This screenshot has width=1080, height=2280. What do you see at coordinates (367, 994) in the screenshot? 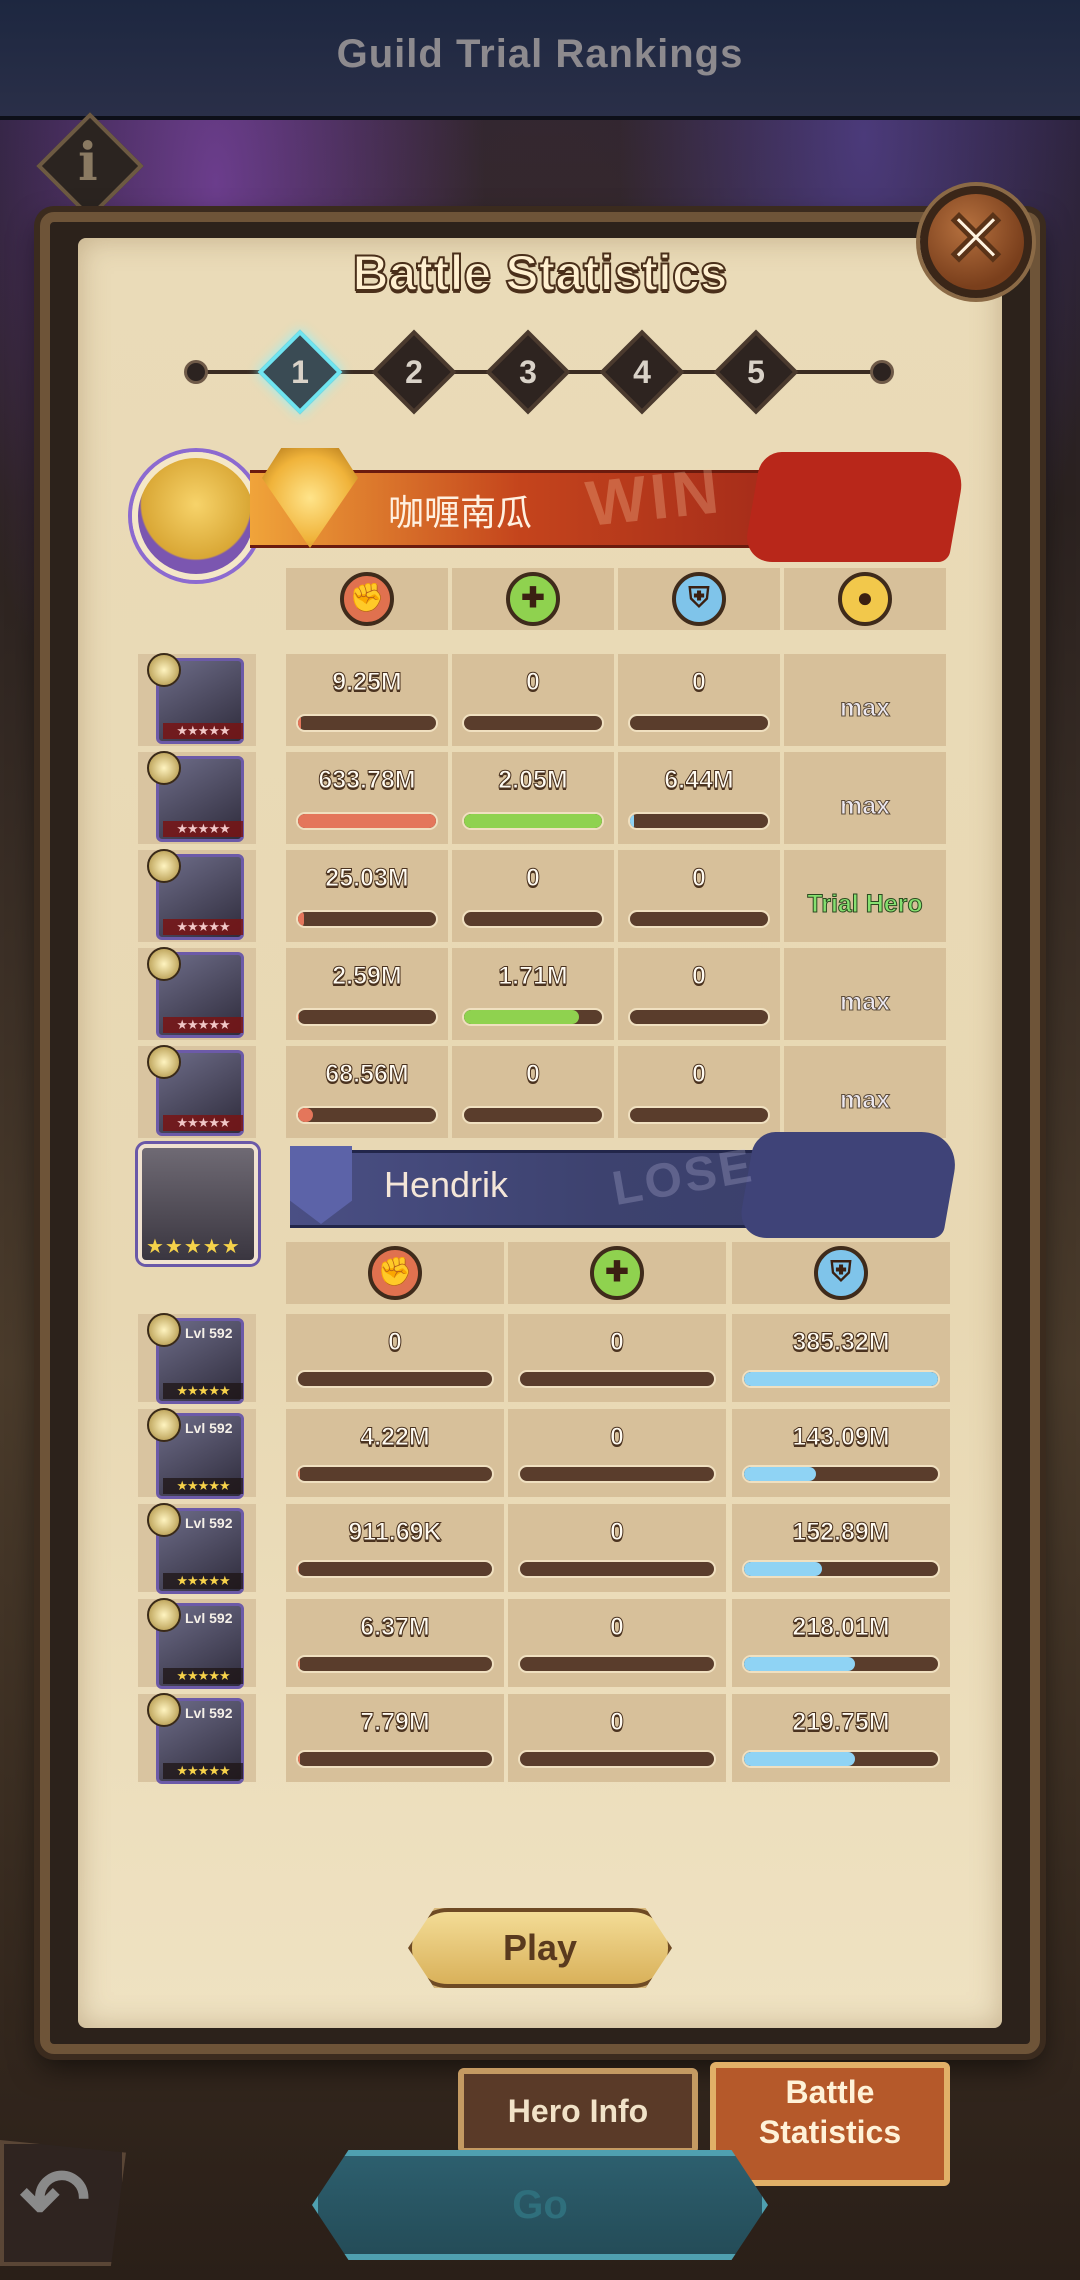
I see `winner-damage-cell: 2.59M` at bounding box center [367, 994].